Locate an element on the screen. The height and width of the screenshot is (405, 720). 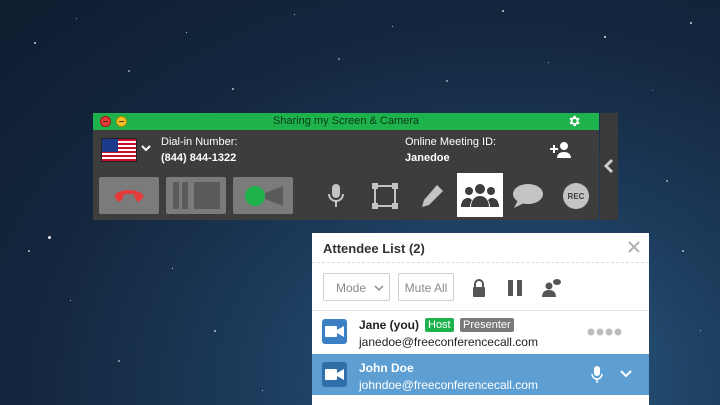
attendee-email: janedoe@freeconferencecall.com is located at coordinates (448, 342).